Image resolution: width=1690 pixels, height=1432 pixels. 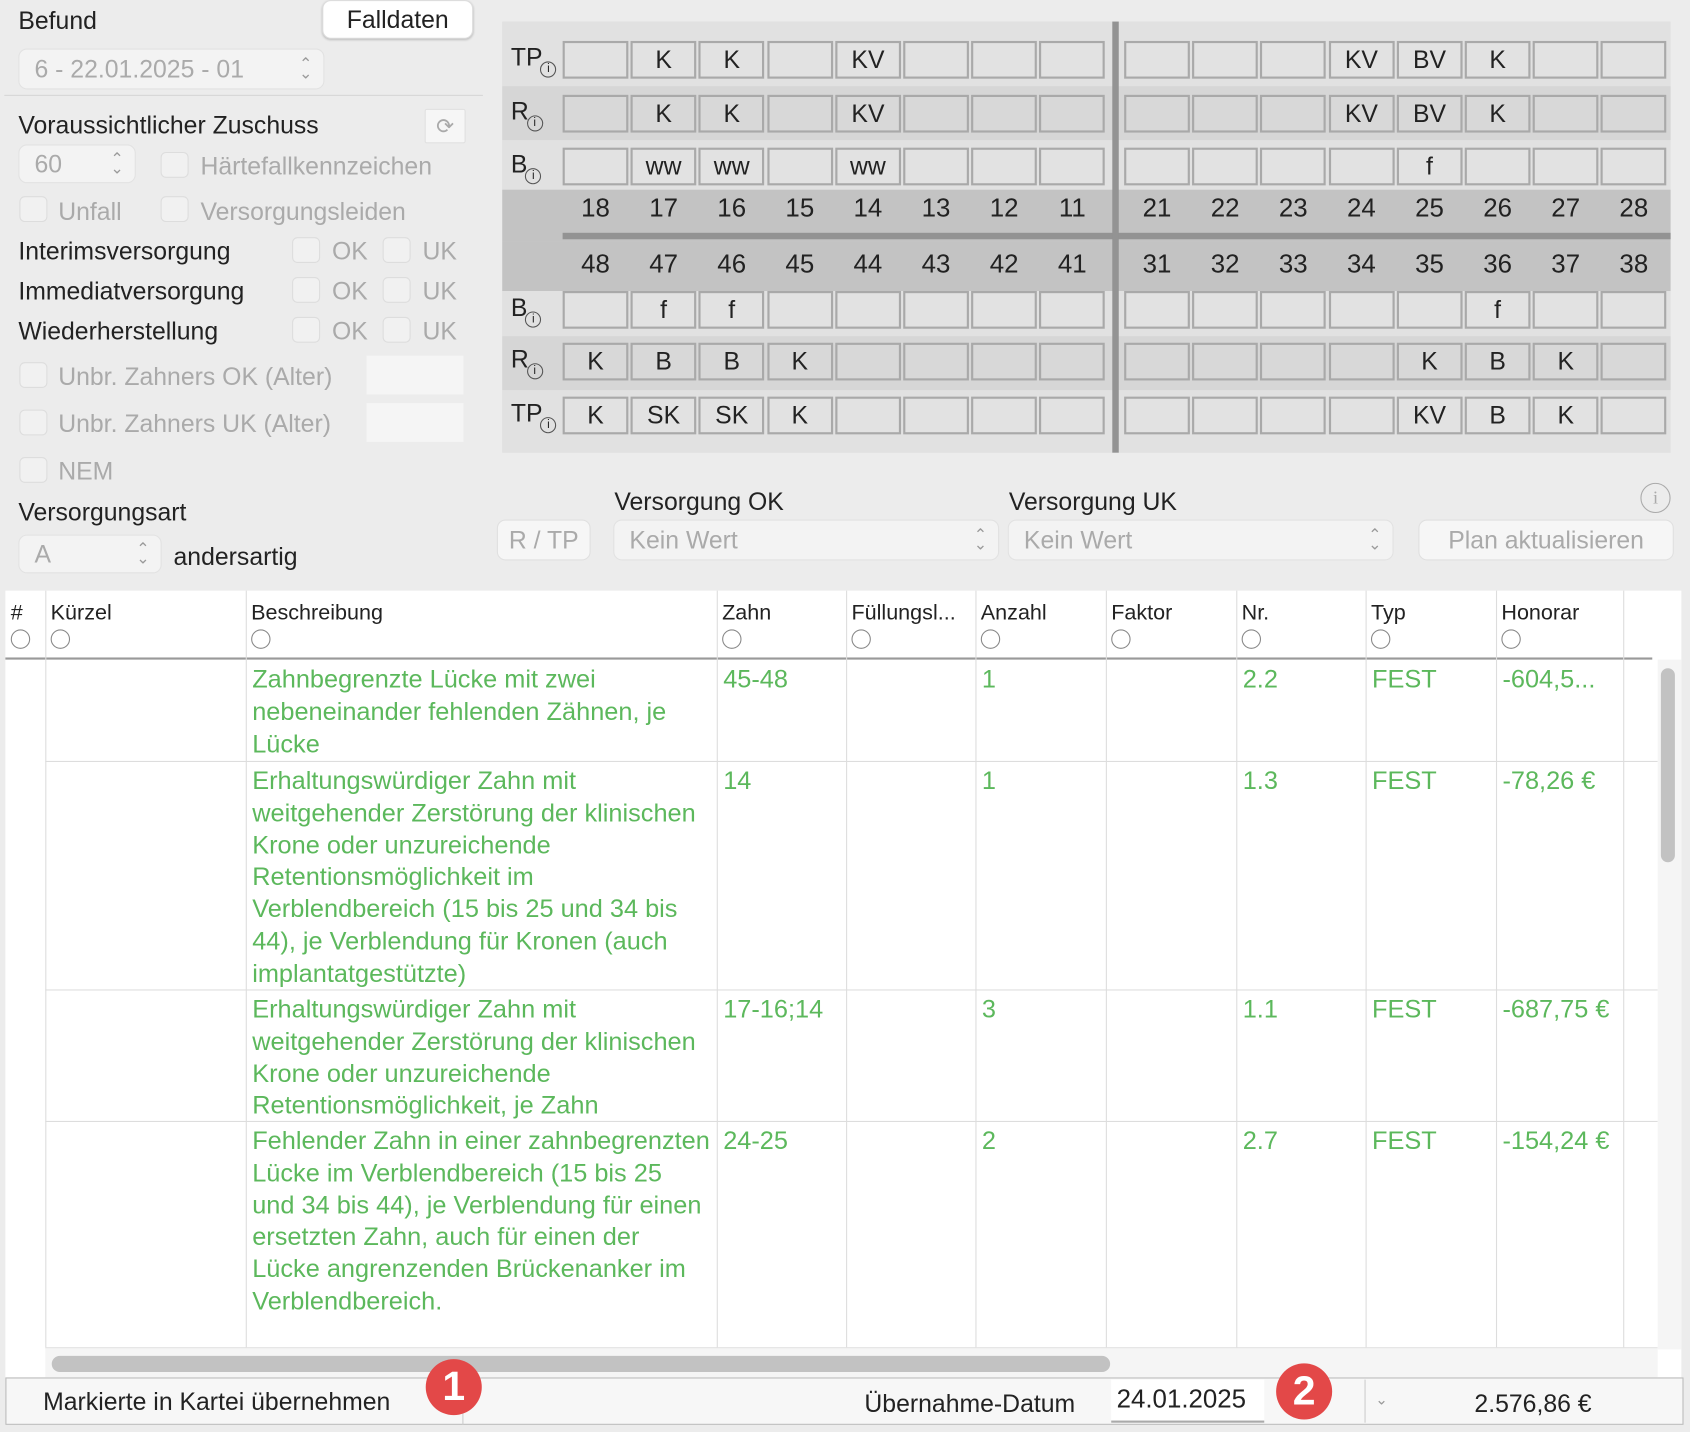 What do you see at coordinates (415, 375) in the screenshot?
I see `unbr-ok-input` at bounding box center [415, 375].